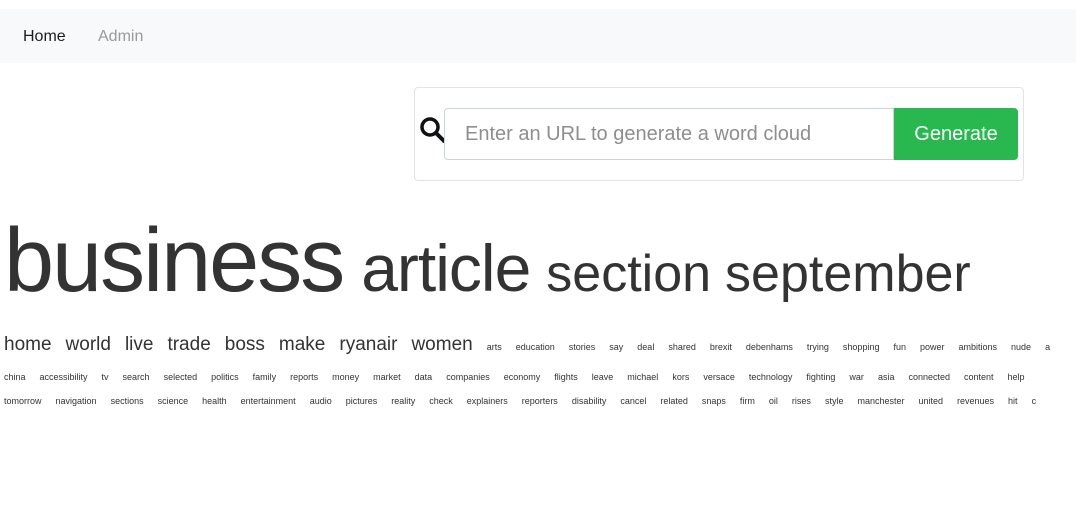  What do you see at coordinates (848, 274) in the screenshot?
I see `cloud-word: september` at bounding box center [848, 274].